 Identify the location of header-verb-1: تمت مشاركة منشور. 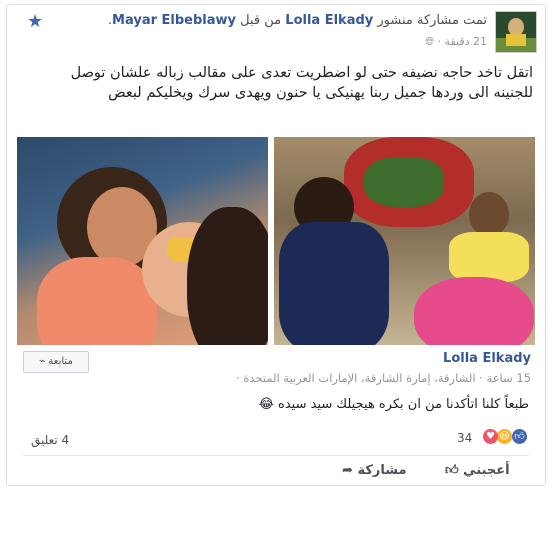
(432, 20).